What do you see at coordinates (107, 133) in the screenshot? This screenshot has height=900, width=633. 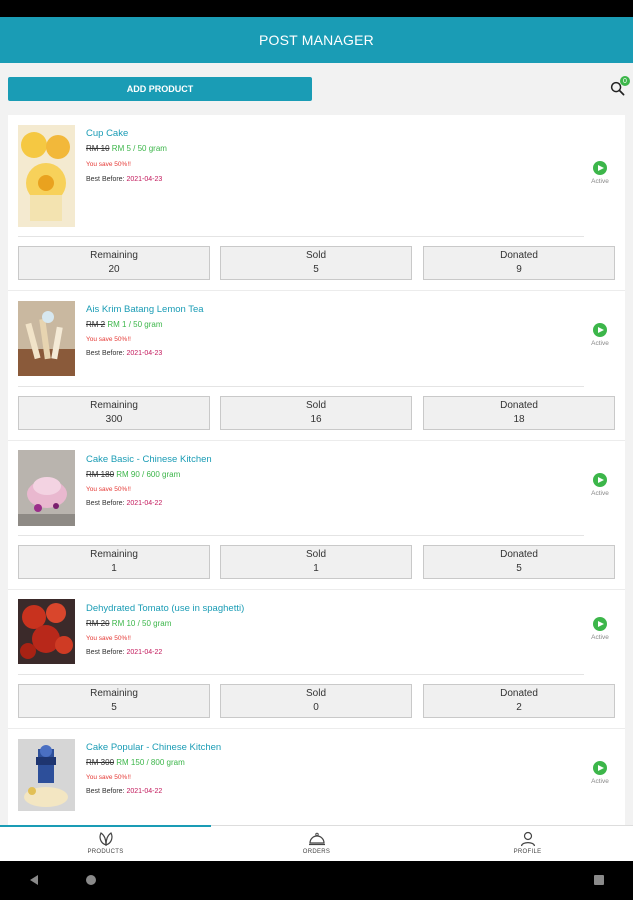 I see `product-name: Cup Cake` at bounding box center [107, 133].